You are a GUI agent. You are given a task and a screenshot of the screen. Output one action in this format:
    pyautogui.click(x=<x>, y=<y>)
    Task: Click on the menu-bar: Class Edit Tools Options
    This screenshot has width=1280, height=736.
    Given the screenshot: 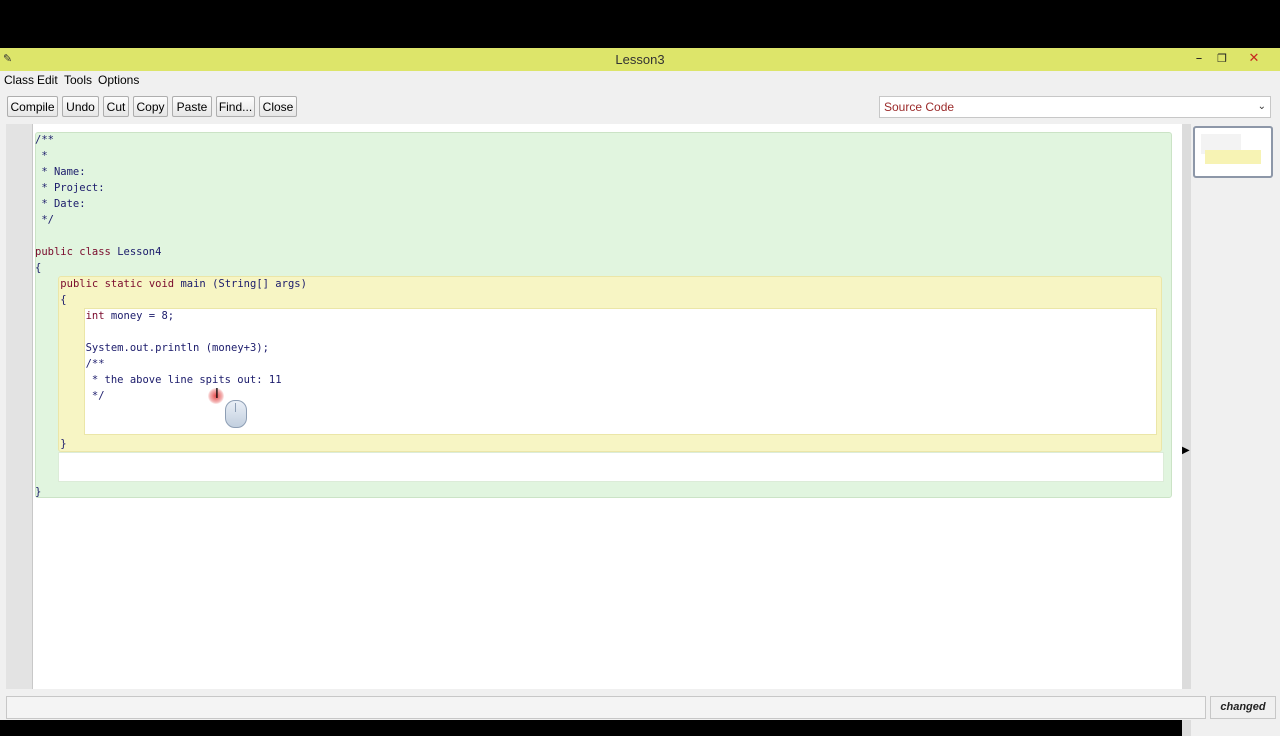 What is the action you would take?
    pyautogui.click(x=640, y=80)
    